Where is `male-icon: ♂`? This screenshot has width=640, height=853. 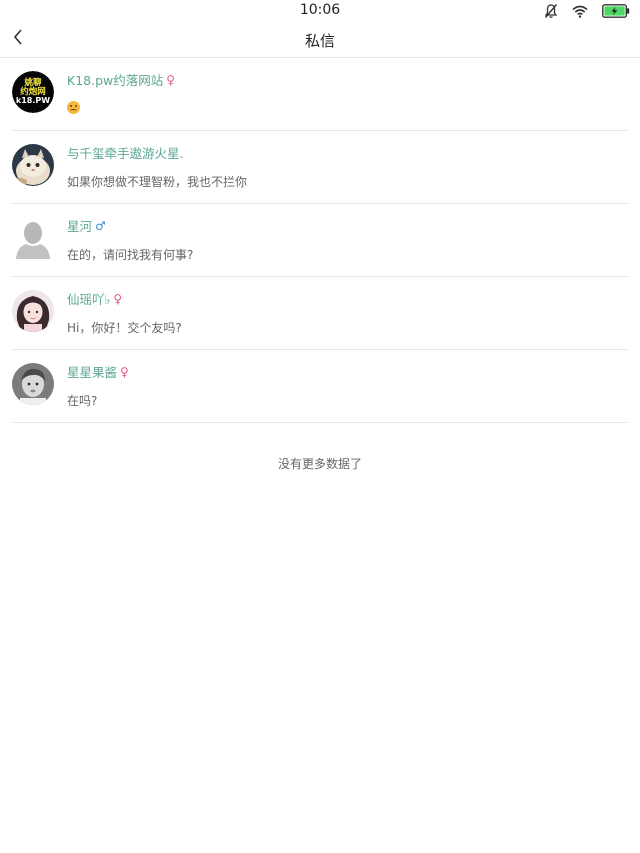
male-icon: ♂ is located at coordinates (100, 225).